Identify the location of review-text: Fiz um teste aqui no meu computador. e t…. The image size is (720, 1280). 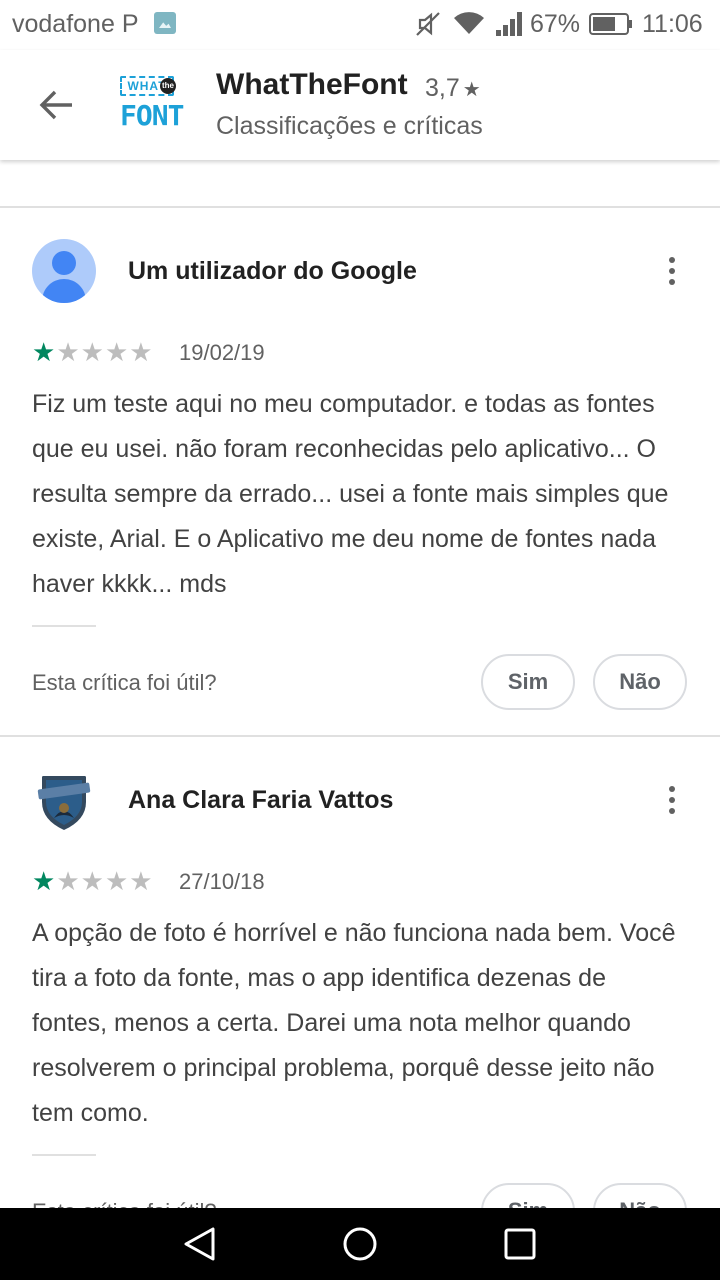
(350, 494).